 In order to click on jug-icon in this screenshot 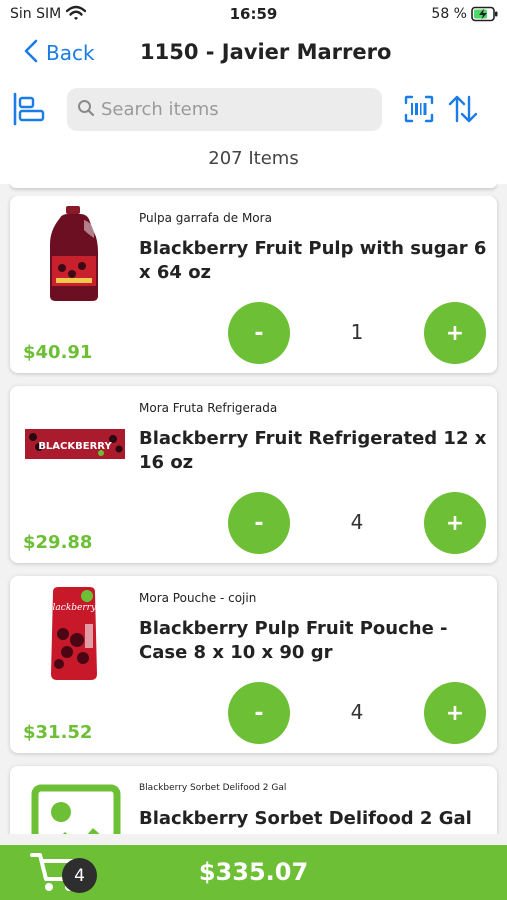, I will do `click(74, 253)`.